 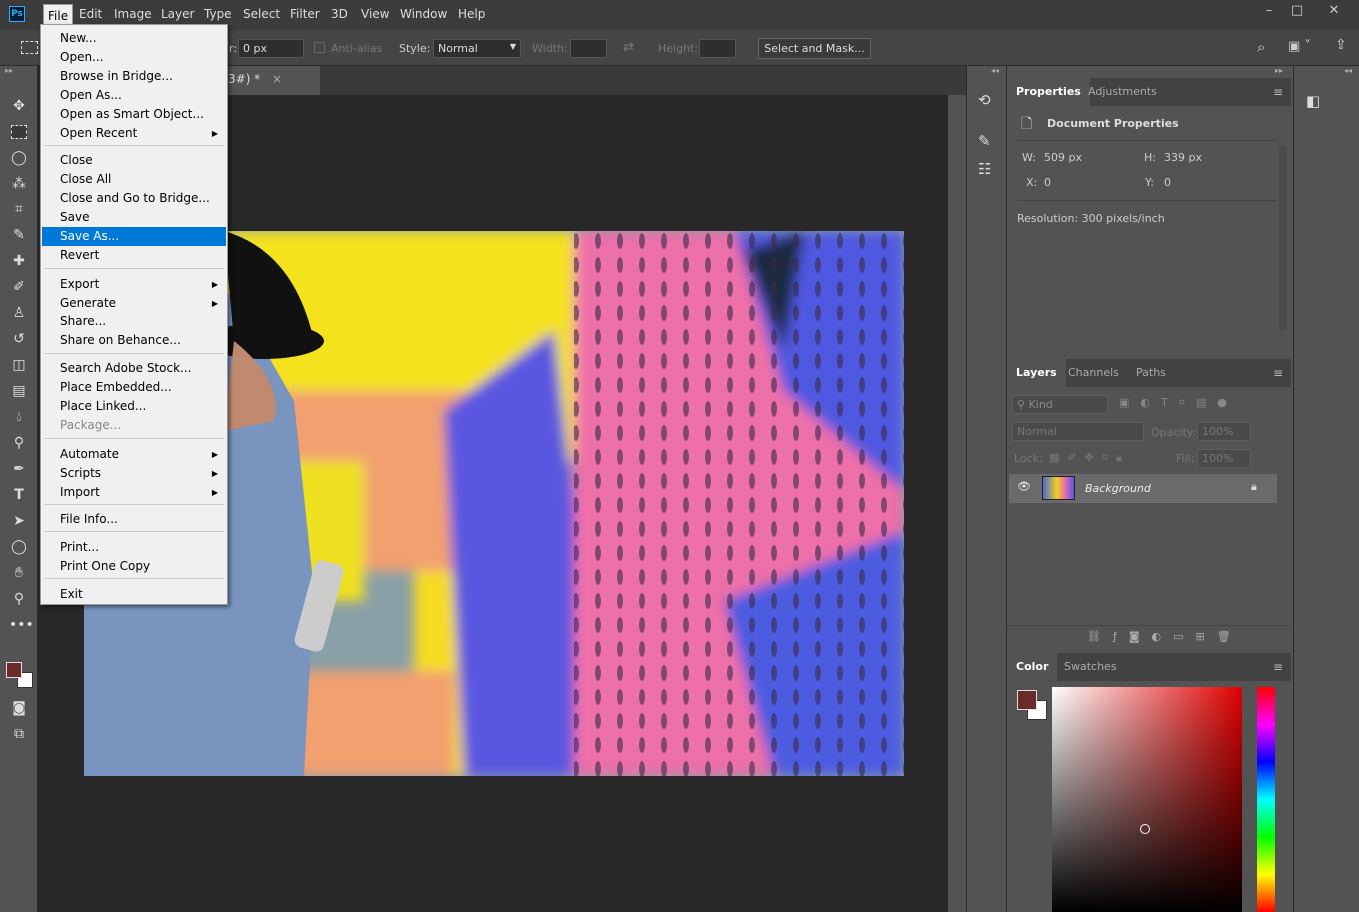 What do you see at coordinates (19, 339) in the screenshot?
I see `history-brush-icon: ↺` at bounding box center [19, 339].